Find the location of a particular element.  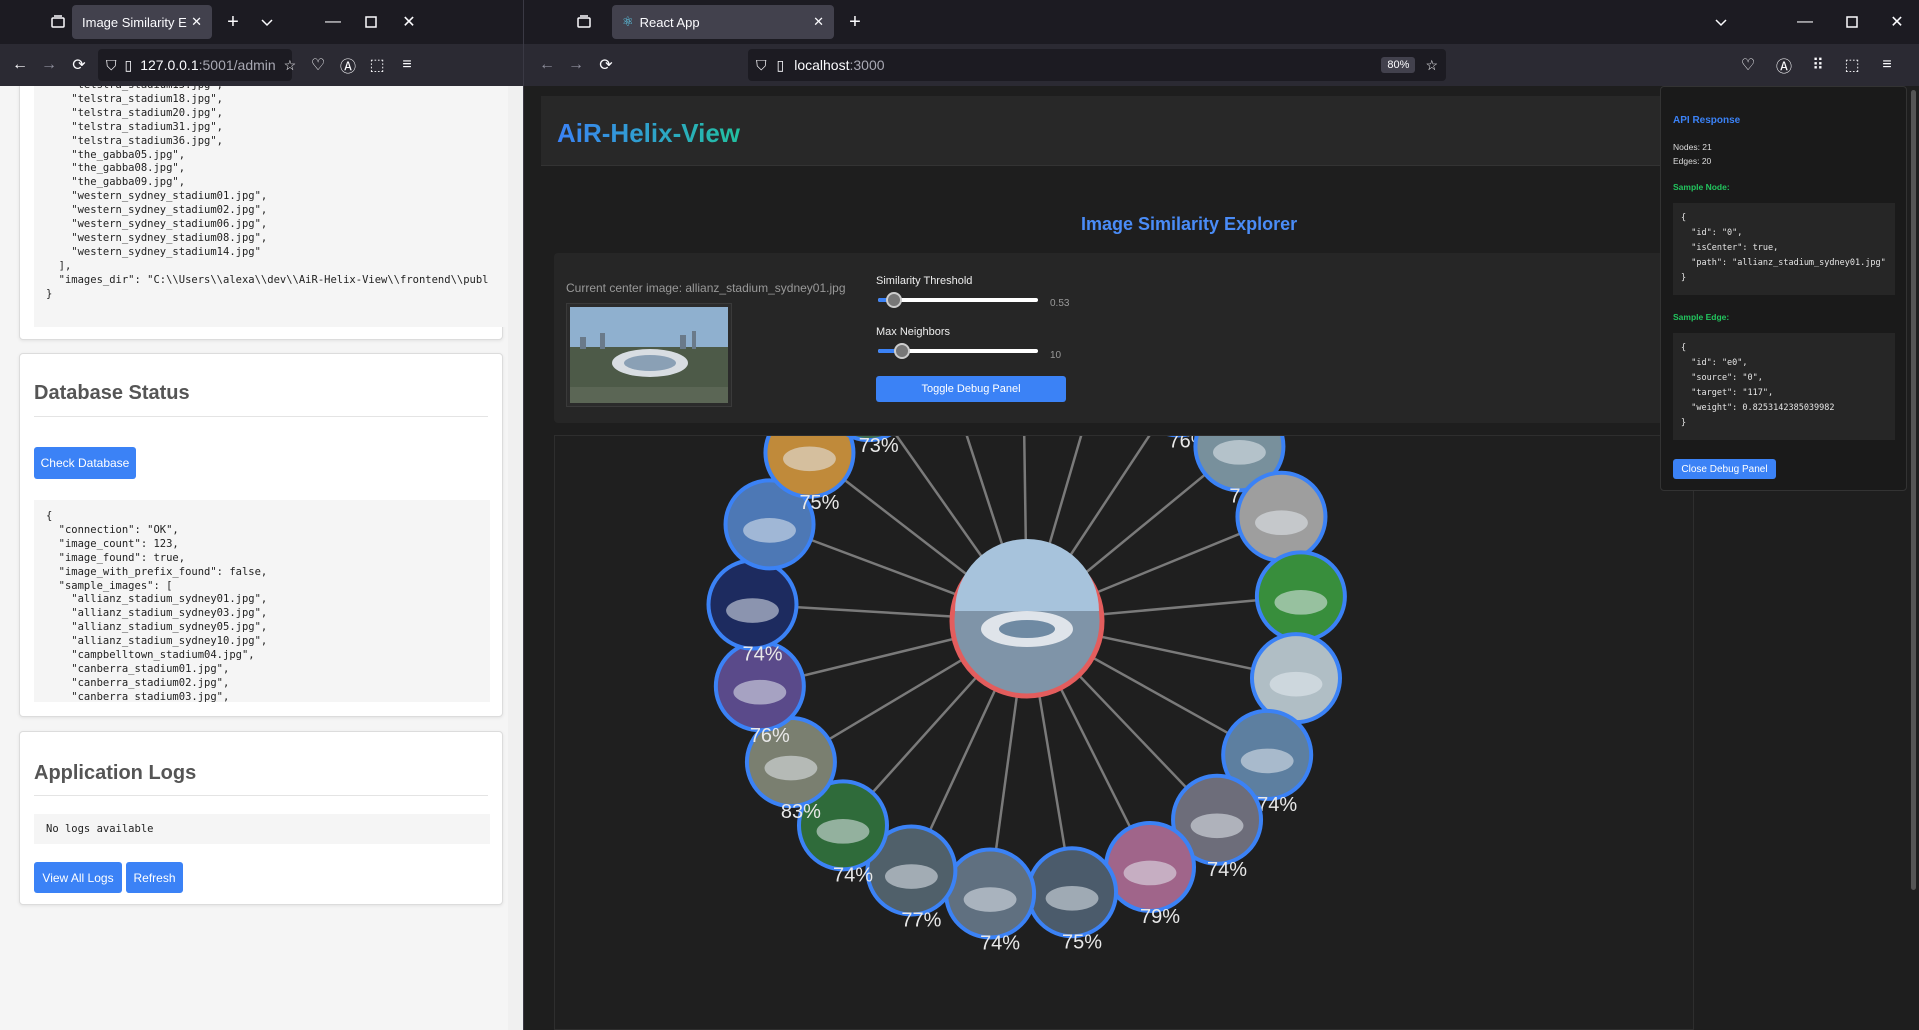

threshold-knob is located at coordinates (894, 300).